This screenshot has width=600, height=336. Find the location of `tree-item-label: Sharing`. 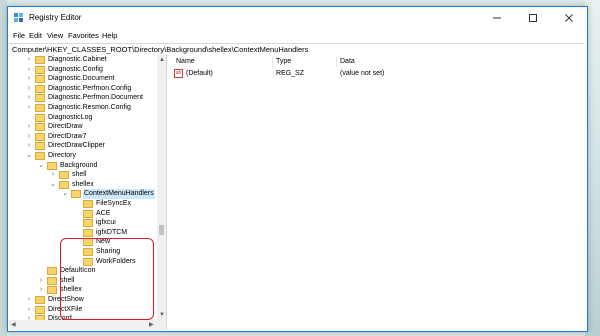

tree-item-label: Sharing is located at coordinates (108, 251).